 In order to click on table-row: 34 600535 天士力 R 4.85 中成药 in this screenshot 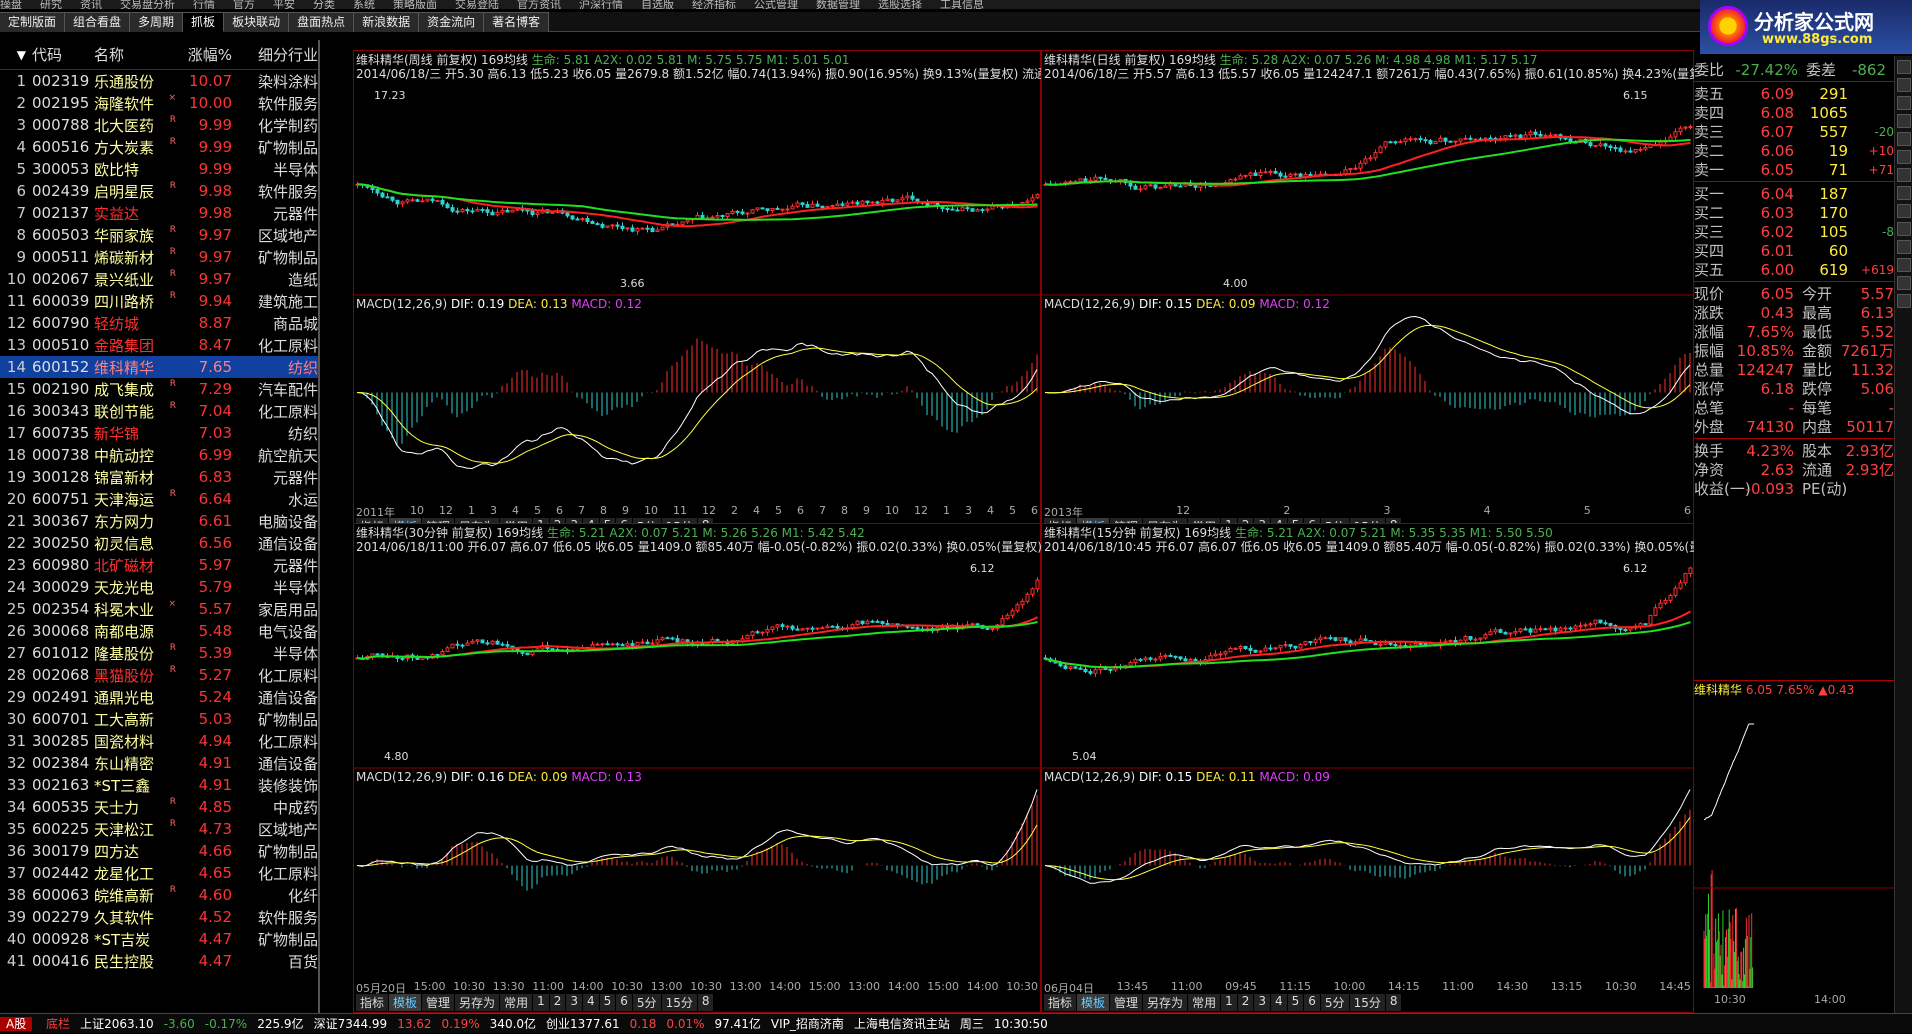, I will do `click(159, 807)`.